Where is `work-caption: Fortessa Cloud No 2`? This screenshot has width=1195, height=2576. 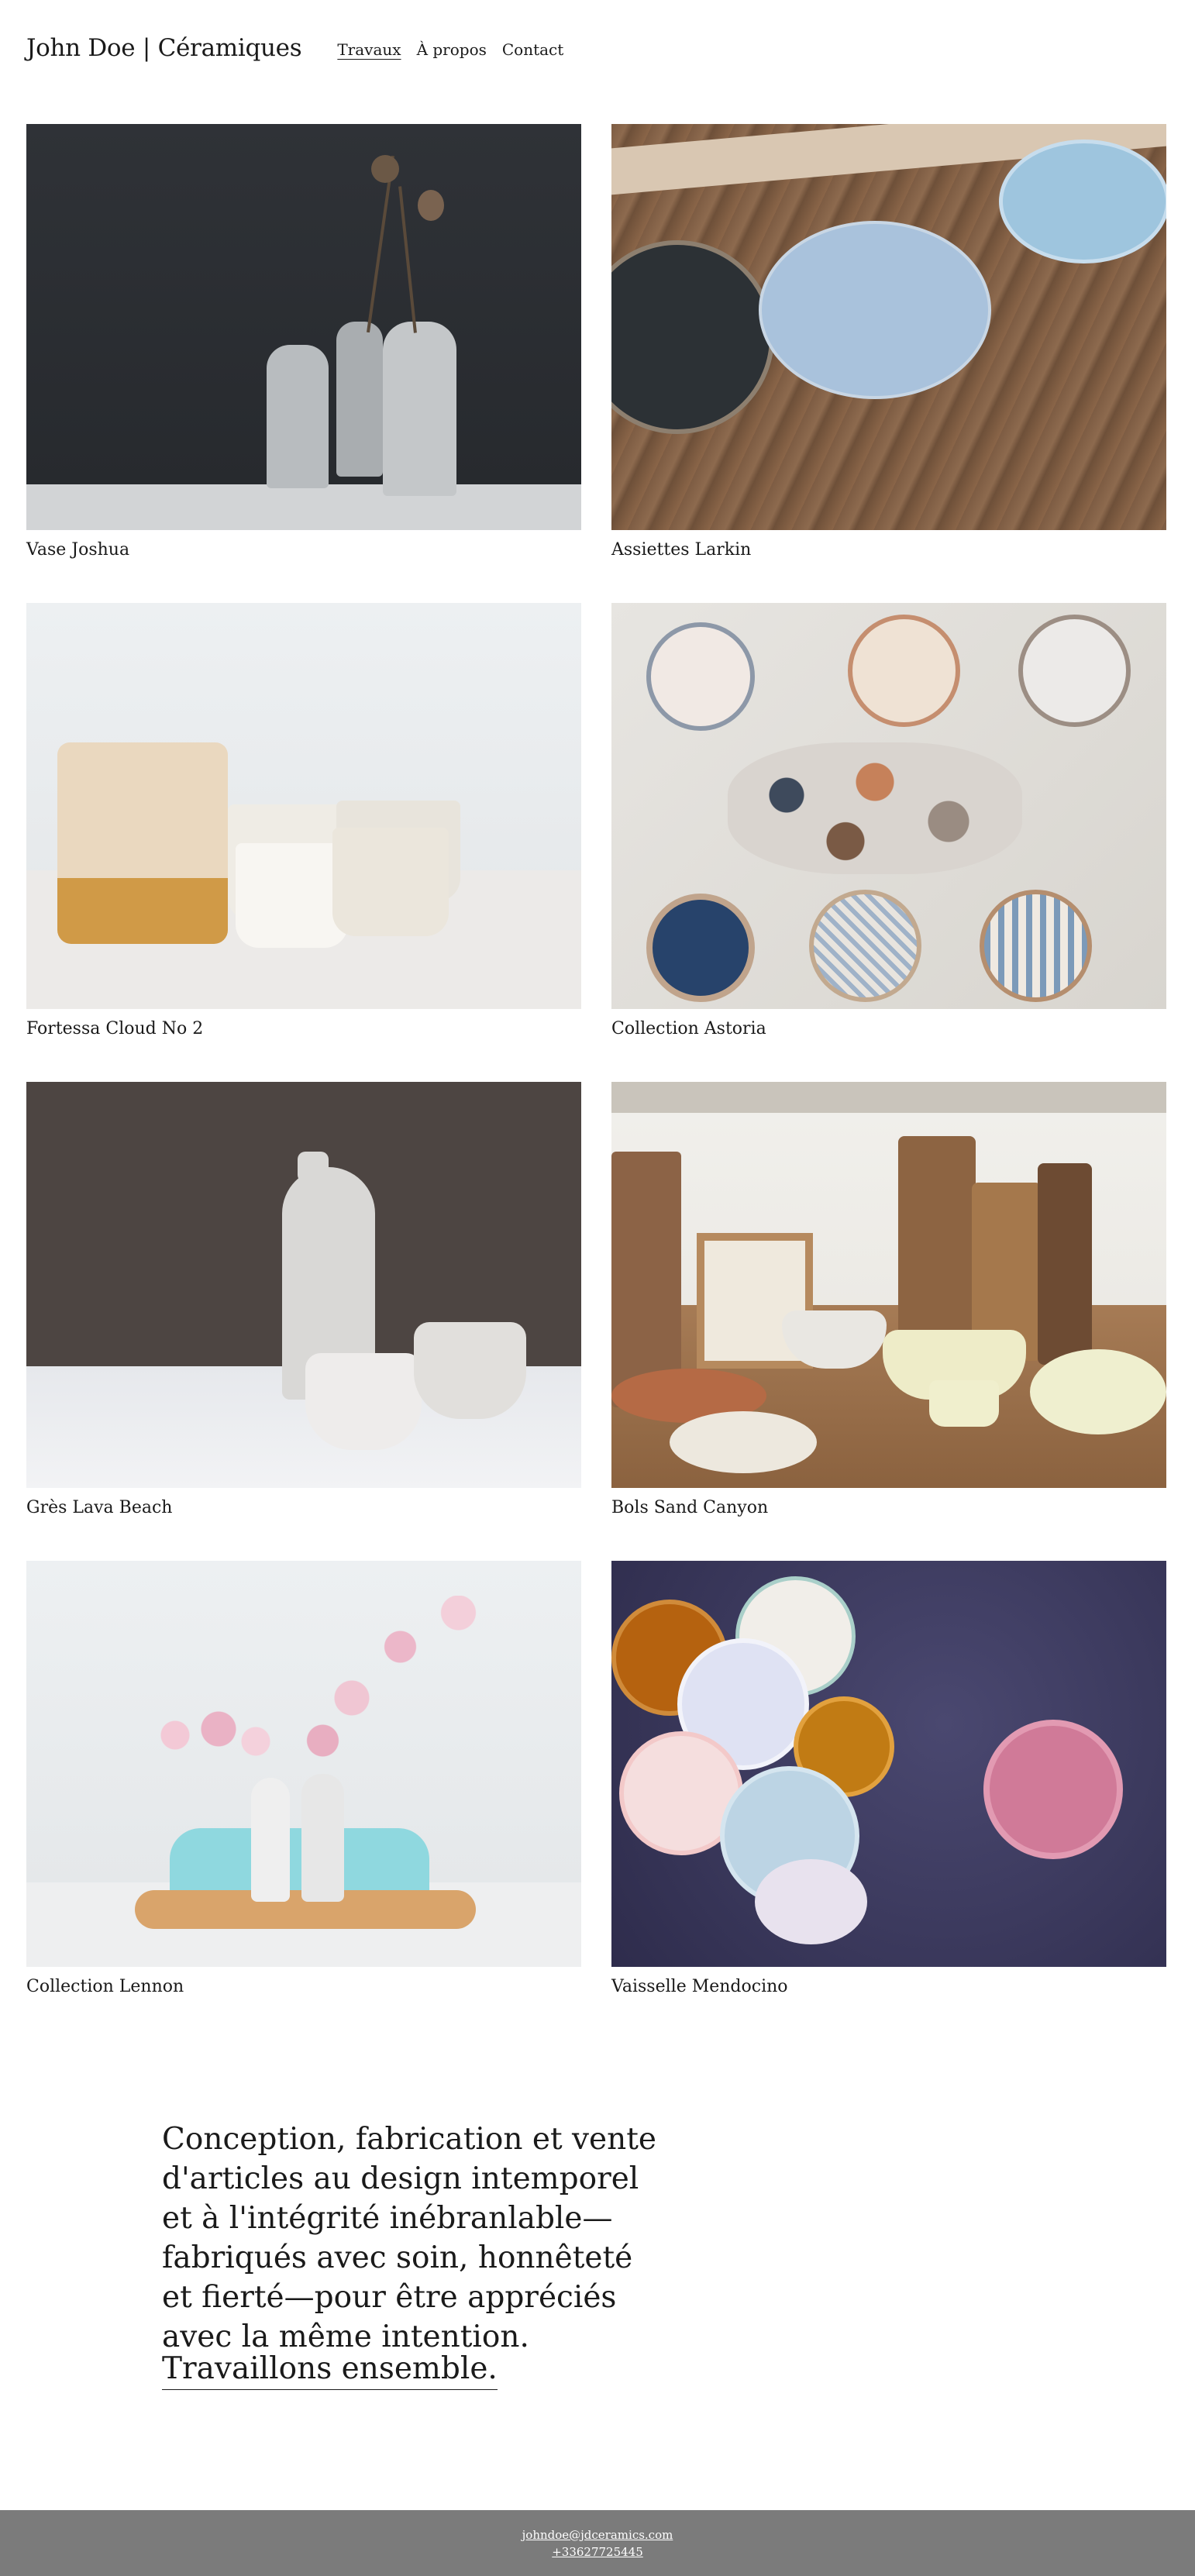 work-caption: Fortessa Cloud No 2 is located at coordinates (115, 1028).